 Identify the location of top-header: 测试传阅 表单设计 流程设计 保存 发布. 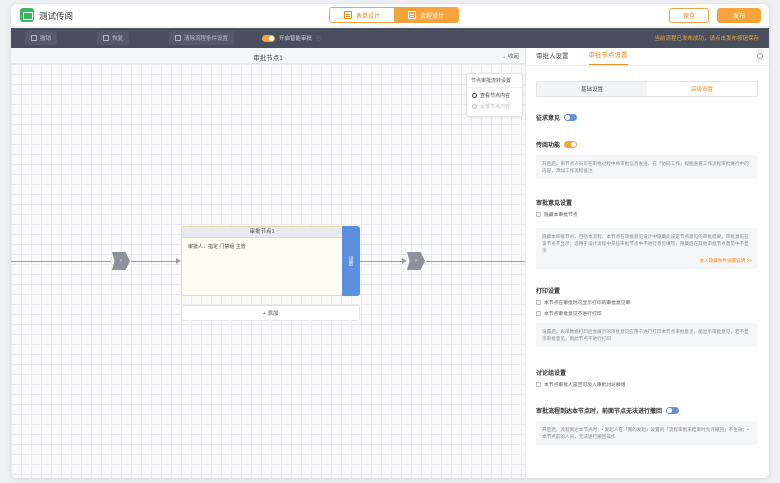
(390, 15).